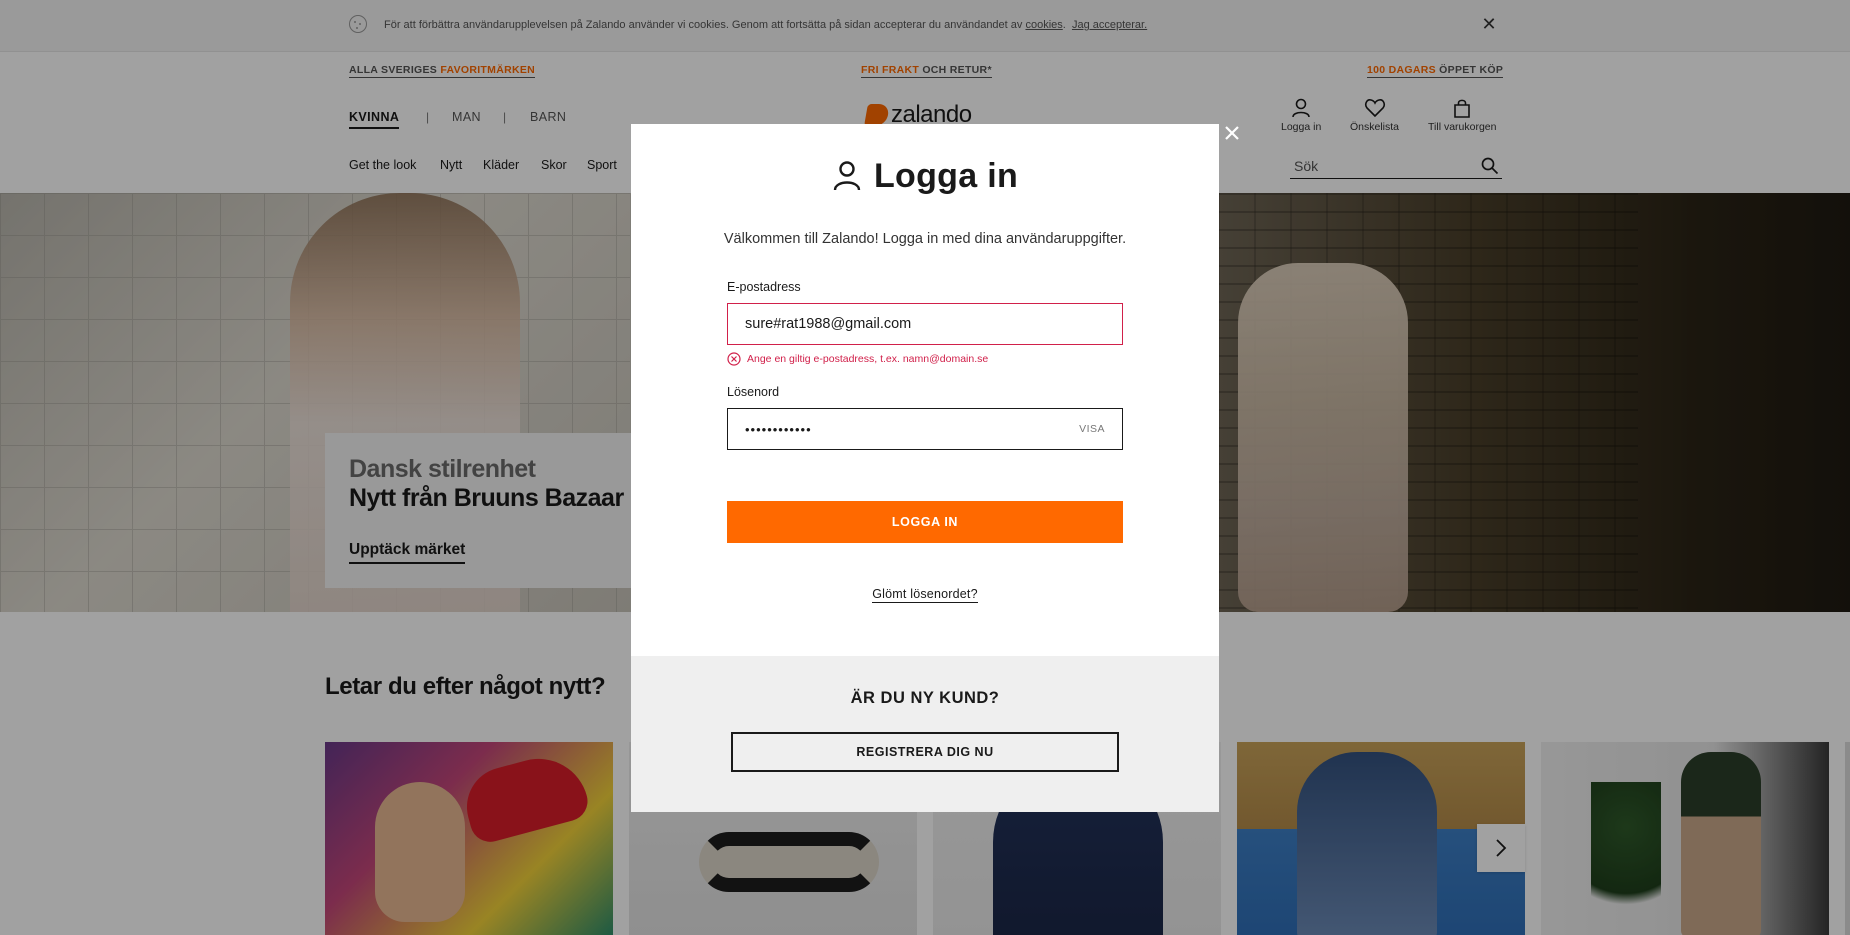 The width and height of the screenshot is (1850, 935). I want to click on forgot-password-row: Glömt lösenordet?, so click(925, 594).